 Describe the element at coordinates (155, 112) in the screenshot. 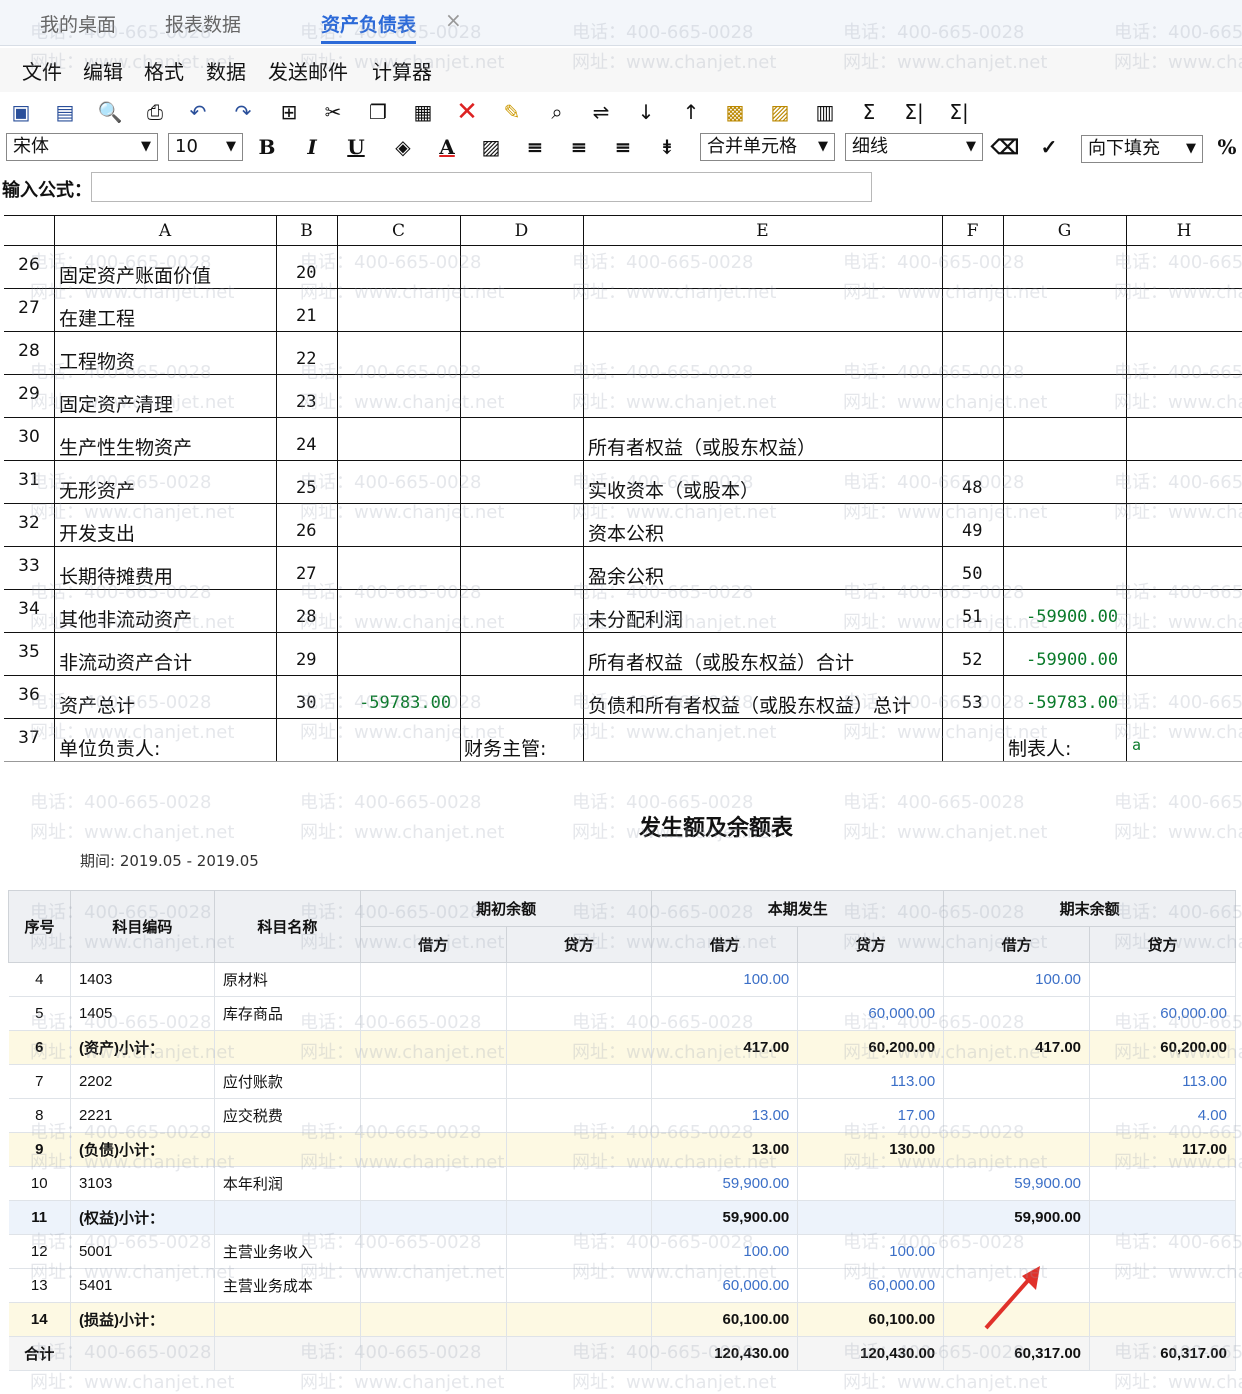

I see `print-icon: ⎙` at that location.